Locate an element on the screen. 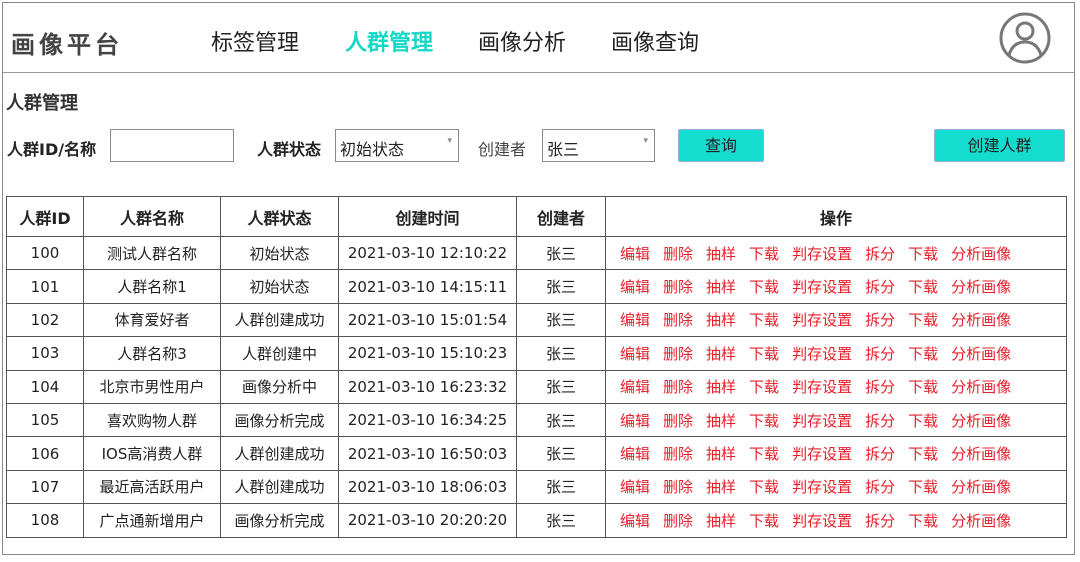 Image resolution: width=1080 pixels, height=562 pixels. id-name-input is located at coordinates (172, 145).